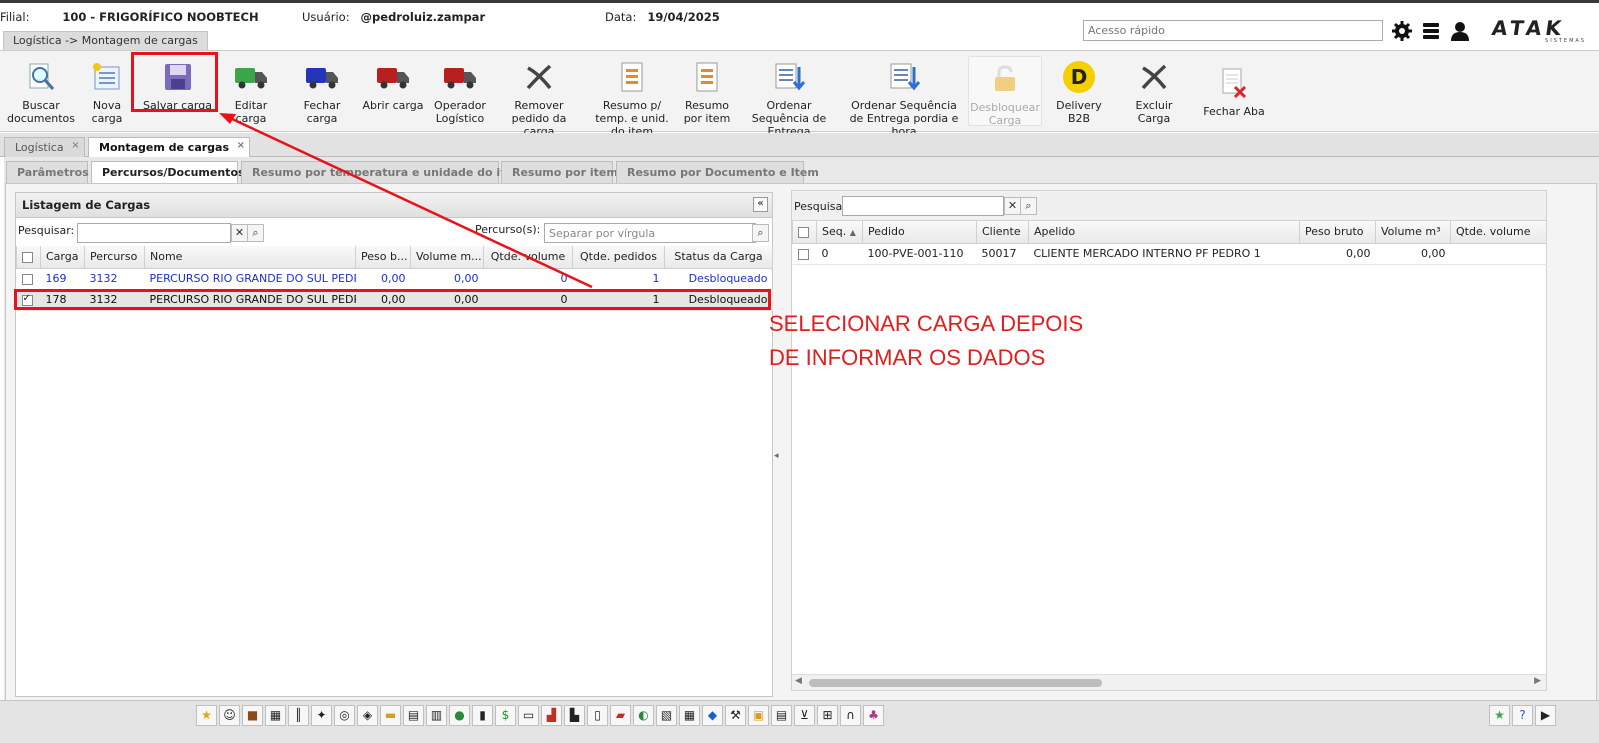 Image resolution: width=1599 pixels, height=743 pixels. Describe the element at coordinates (322, 90) in the screenshot. I see `fechar-carga-button: Fechar carga` at that location.